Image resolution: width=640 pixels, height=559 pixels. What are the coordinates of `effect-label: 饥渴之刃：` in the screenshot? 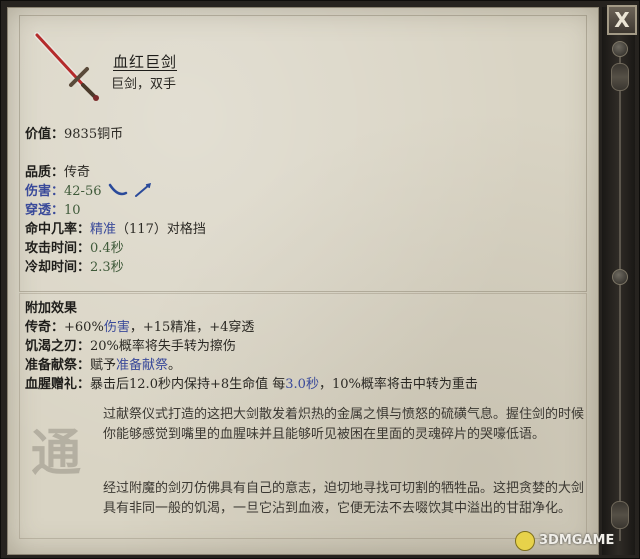 It's located at (58, 346).